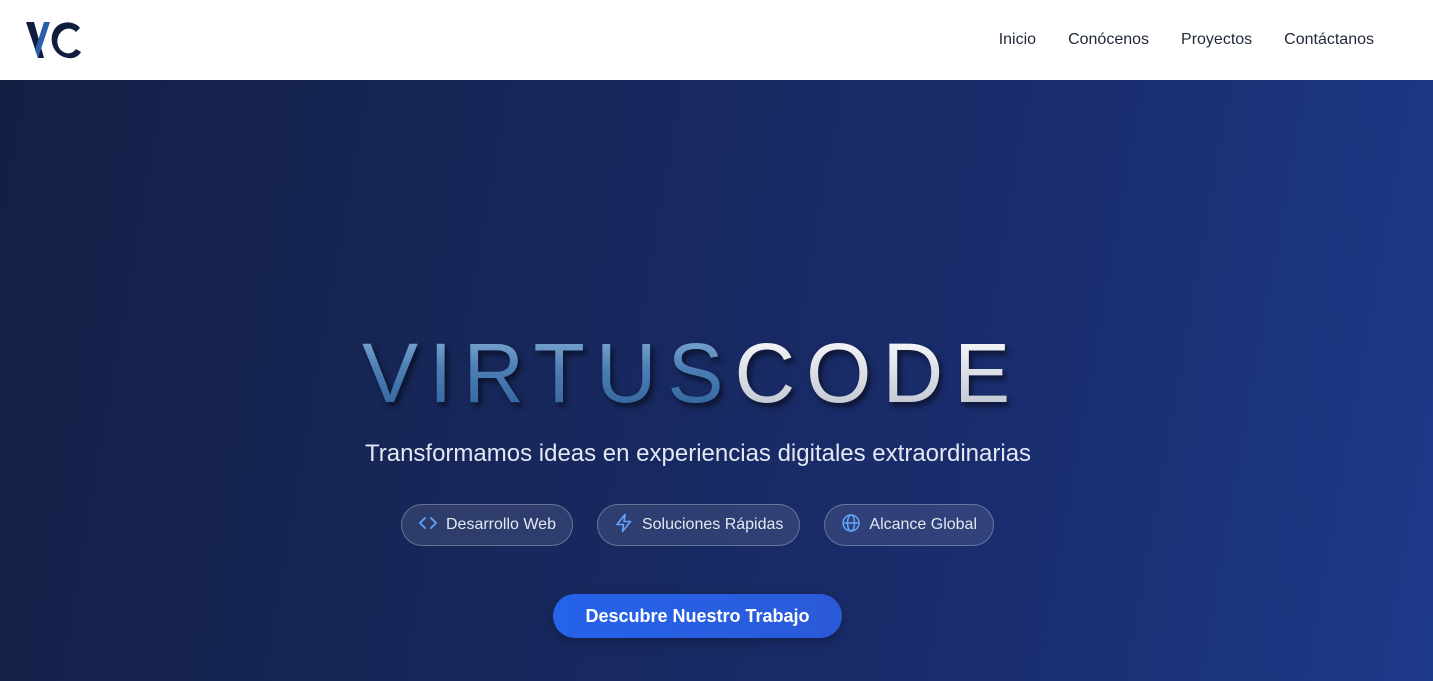  Describe the element at coordinates (501, 524) in the screenshot. I see `feature-pill-label: Desarrollo Web` at that location.